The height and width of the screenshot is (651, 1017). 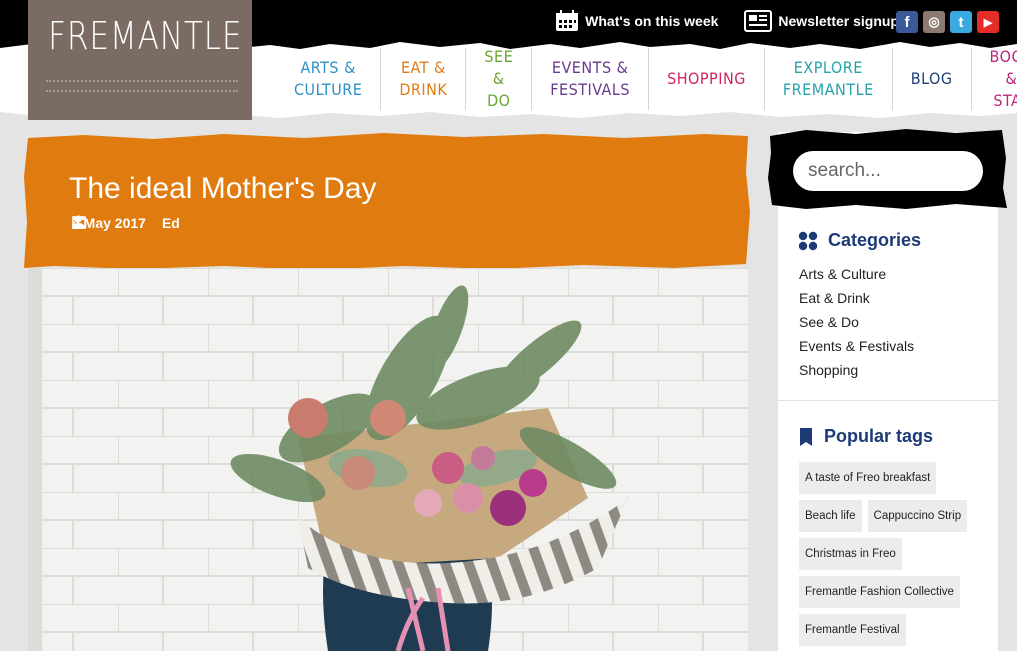 What do you see at coordinates (828, 67) in the screenshot?
I see `nav-item-line1: EXPLORE` at bounding box center [828, 67].